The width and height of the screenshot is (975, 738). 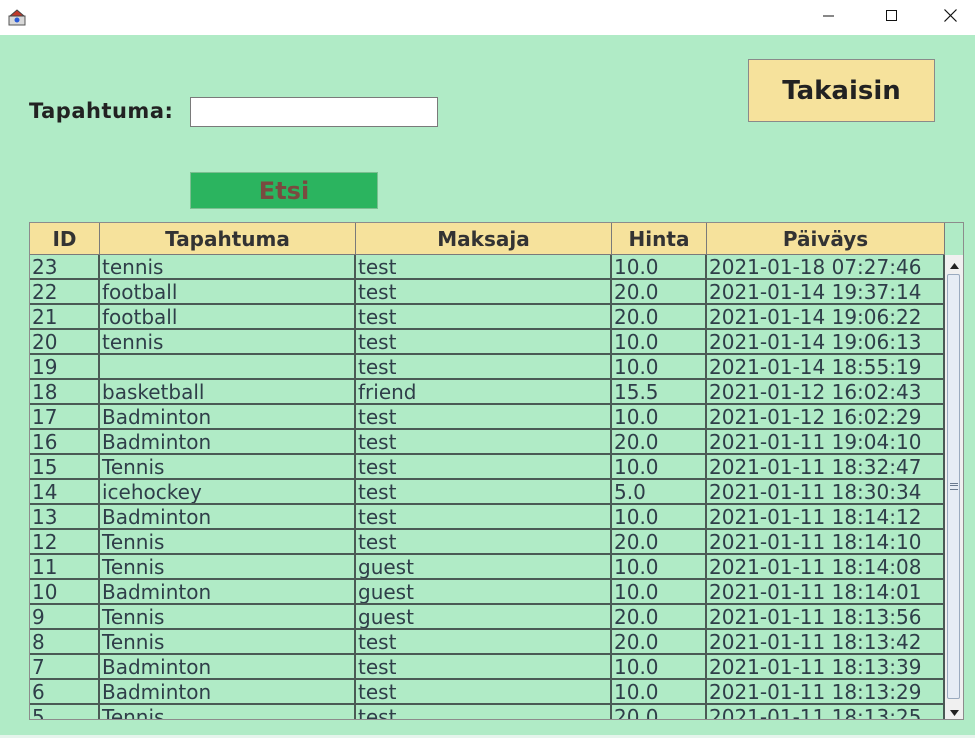 I want to click on date-cell: 2021-01-12 16:02:29, so click(x=826, y=417).